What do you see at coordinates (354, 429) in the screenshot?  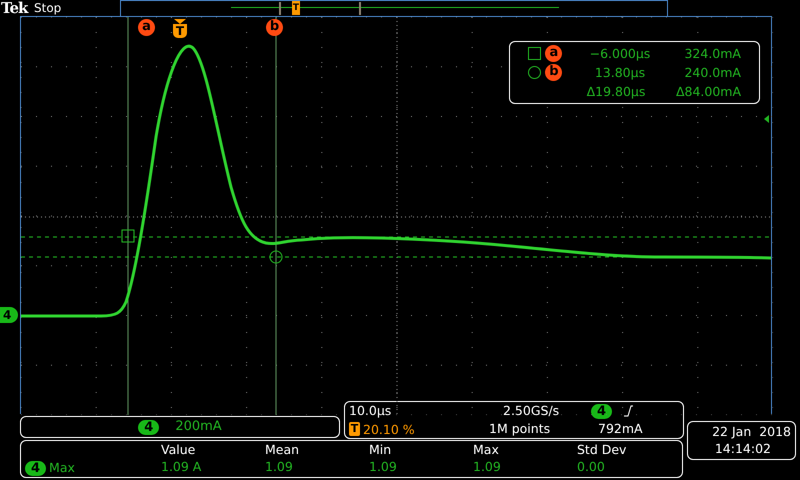 I see `trigger-icon: T` at bounding box center [354, 429].